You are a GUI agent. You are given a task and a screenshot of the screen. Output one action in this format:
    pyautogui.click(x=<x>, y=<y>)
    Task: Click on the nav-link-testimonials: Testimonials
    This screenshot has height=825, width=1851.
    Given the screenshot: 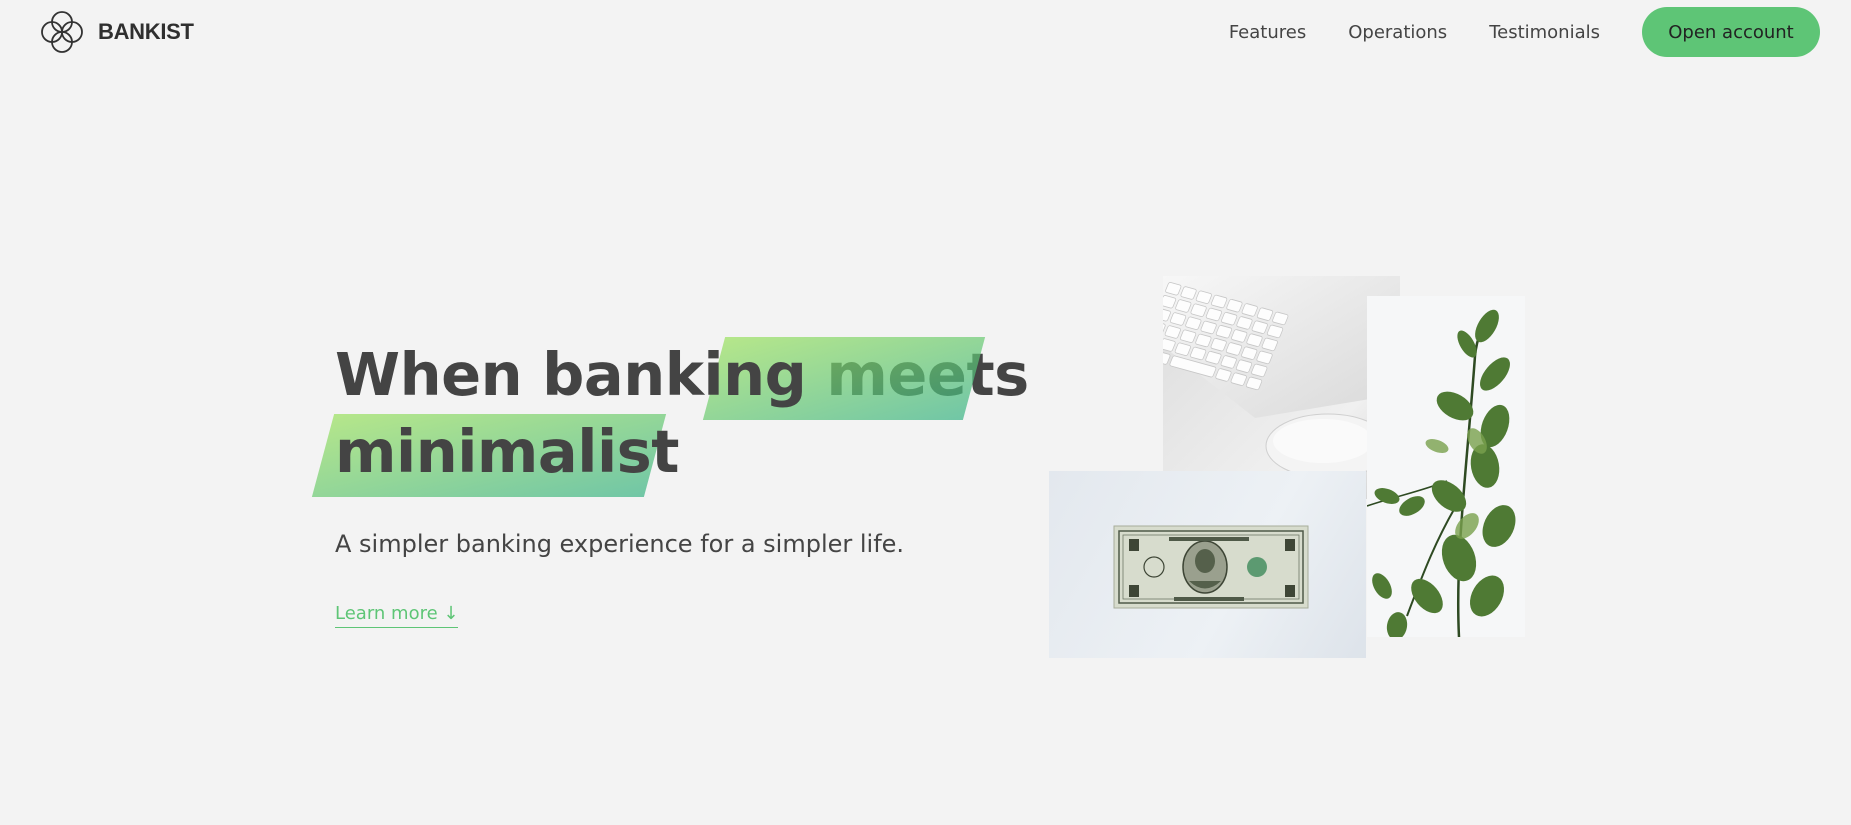 What is the action you would take?
    pyautogui.click(x=1544, y=32)
    